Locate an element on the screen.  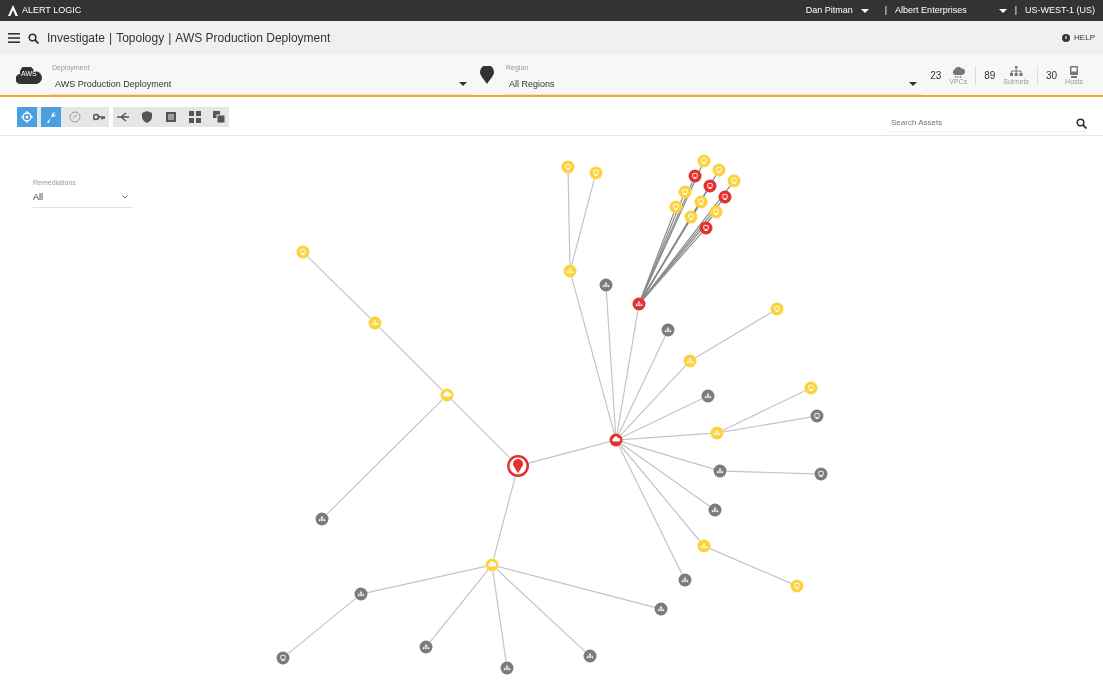
region-node is located at coordinates (518, 466).